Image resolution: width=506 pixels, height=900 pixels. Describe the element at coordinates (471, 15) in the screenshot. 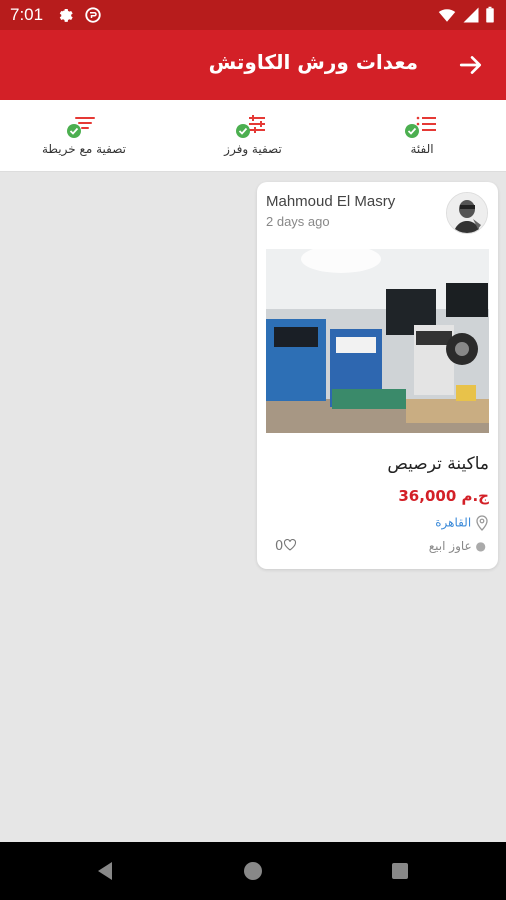

I see `signal-icon` at that location.